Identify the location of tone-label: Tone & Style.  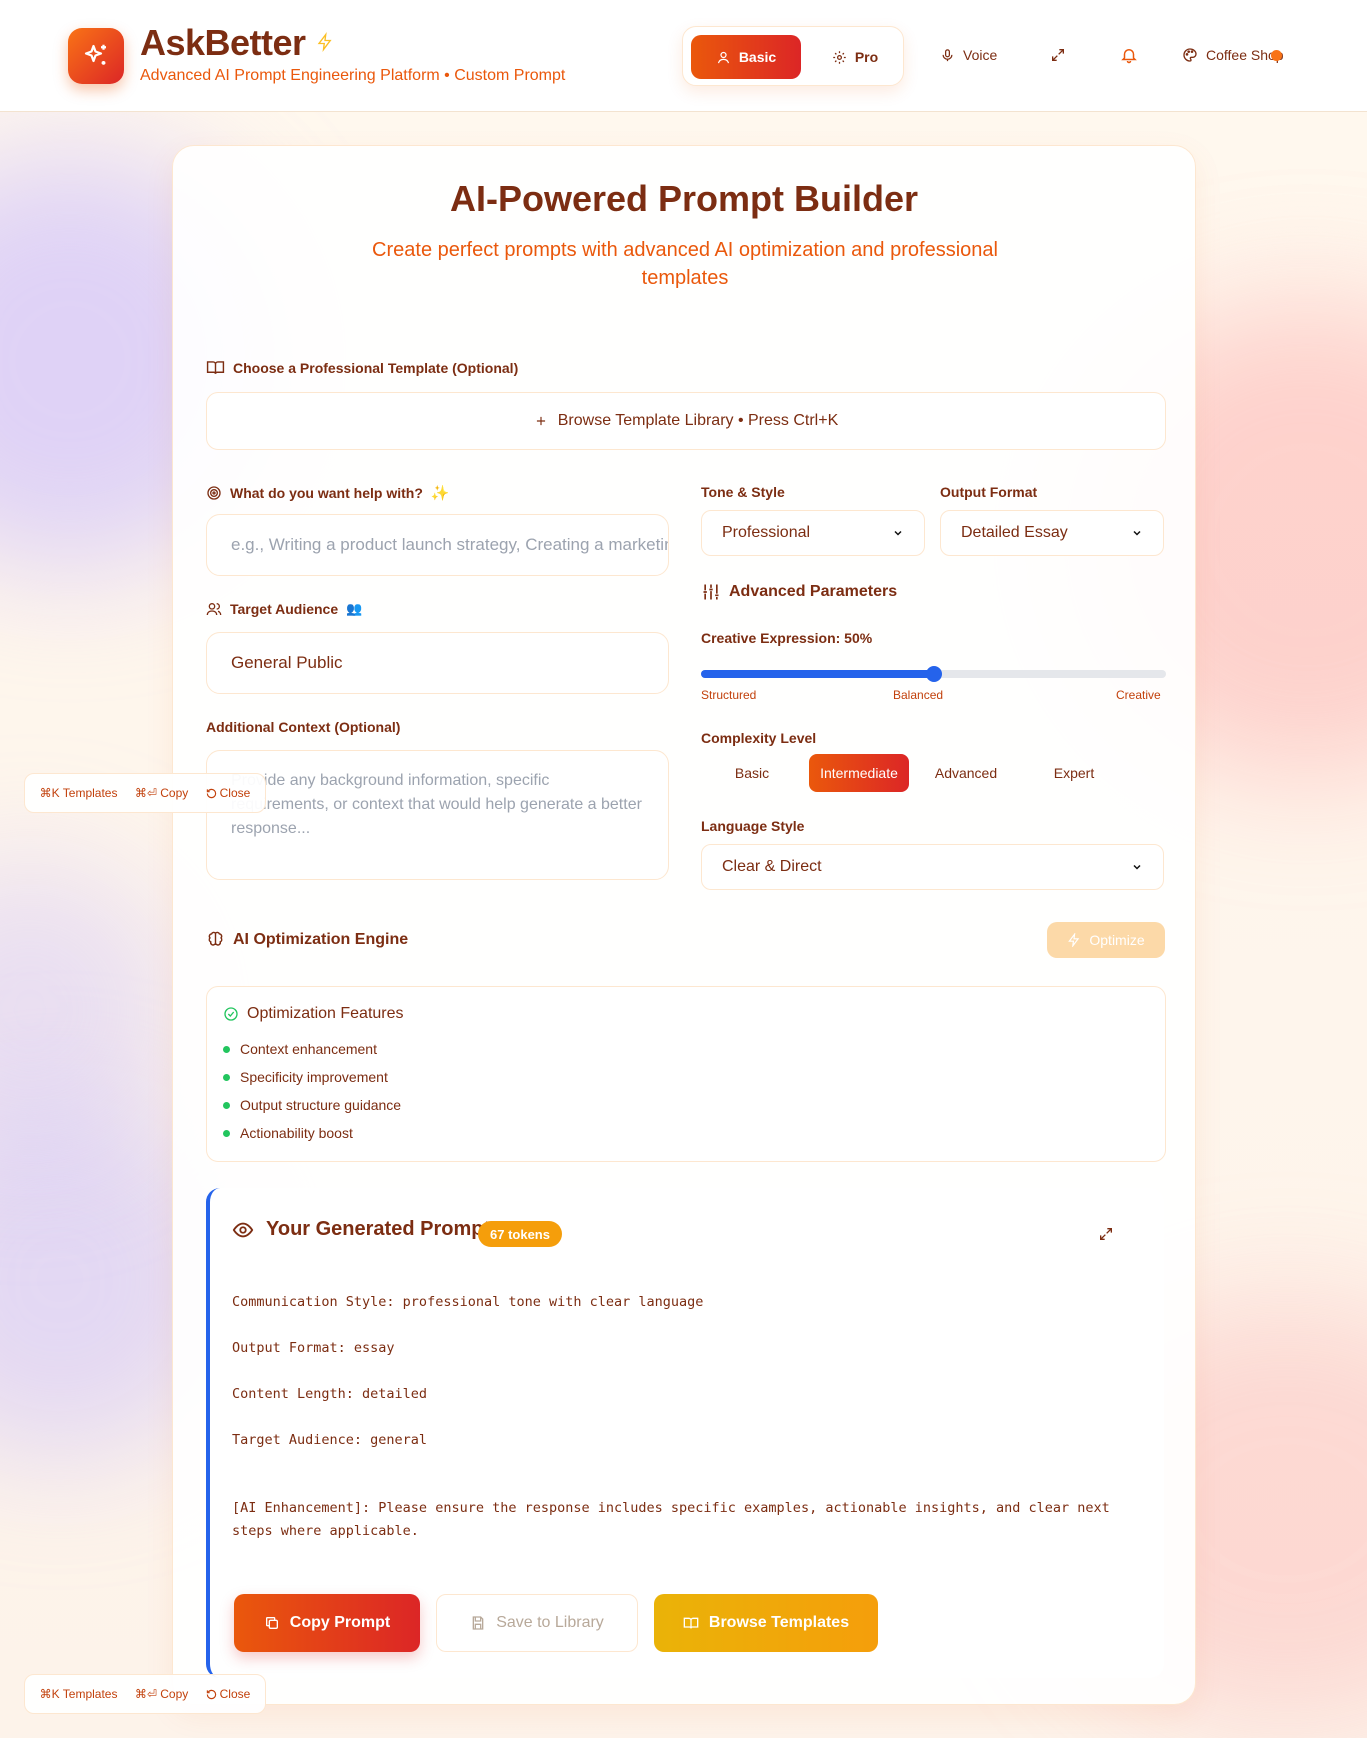
(743, 492).